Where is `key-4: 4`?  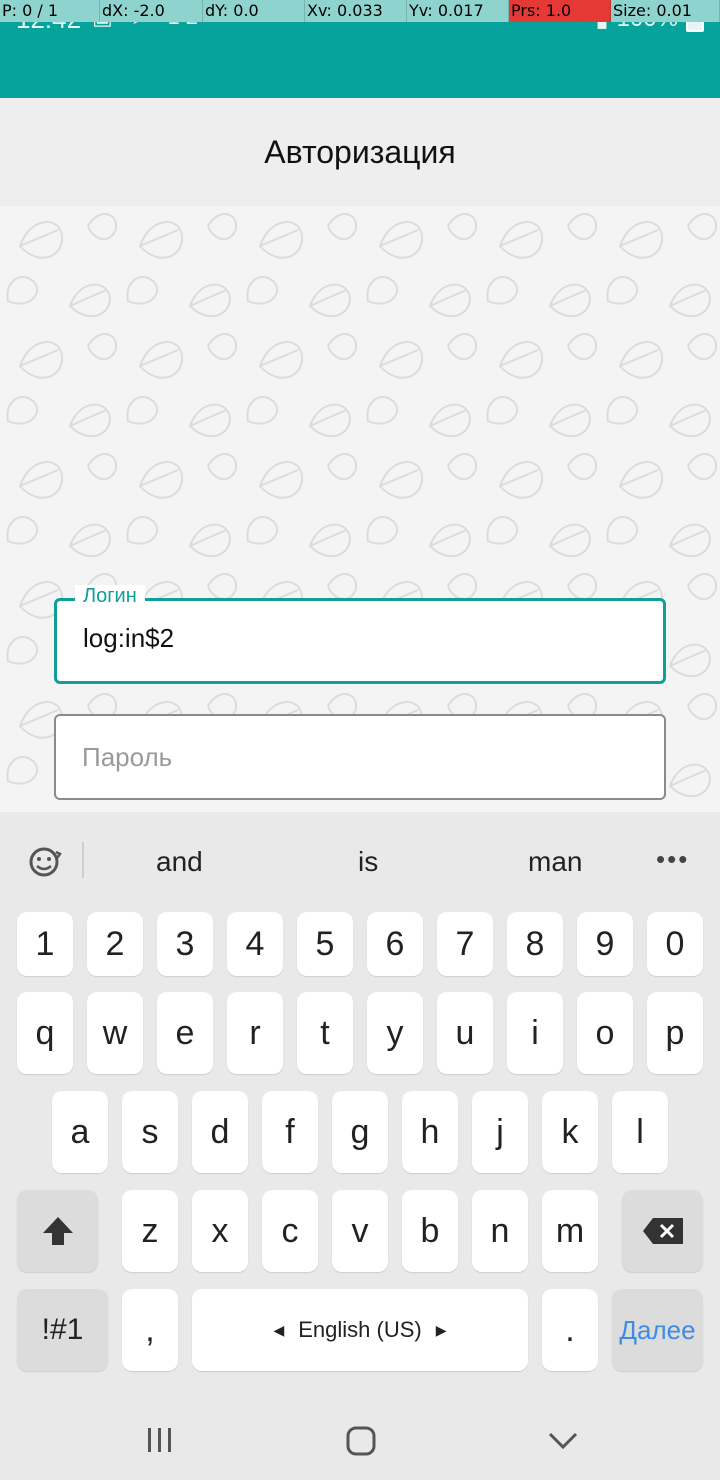
key-4: 4 is located at coordinates (255, 944).